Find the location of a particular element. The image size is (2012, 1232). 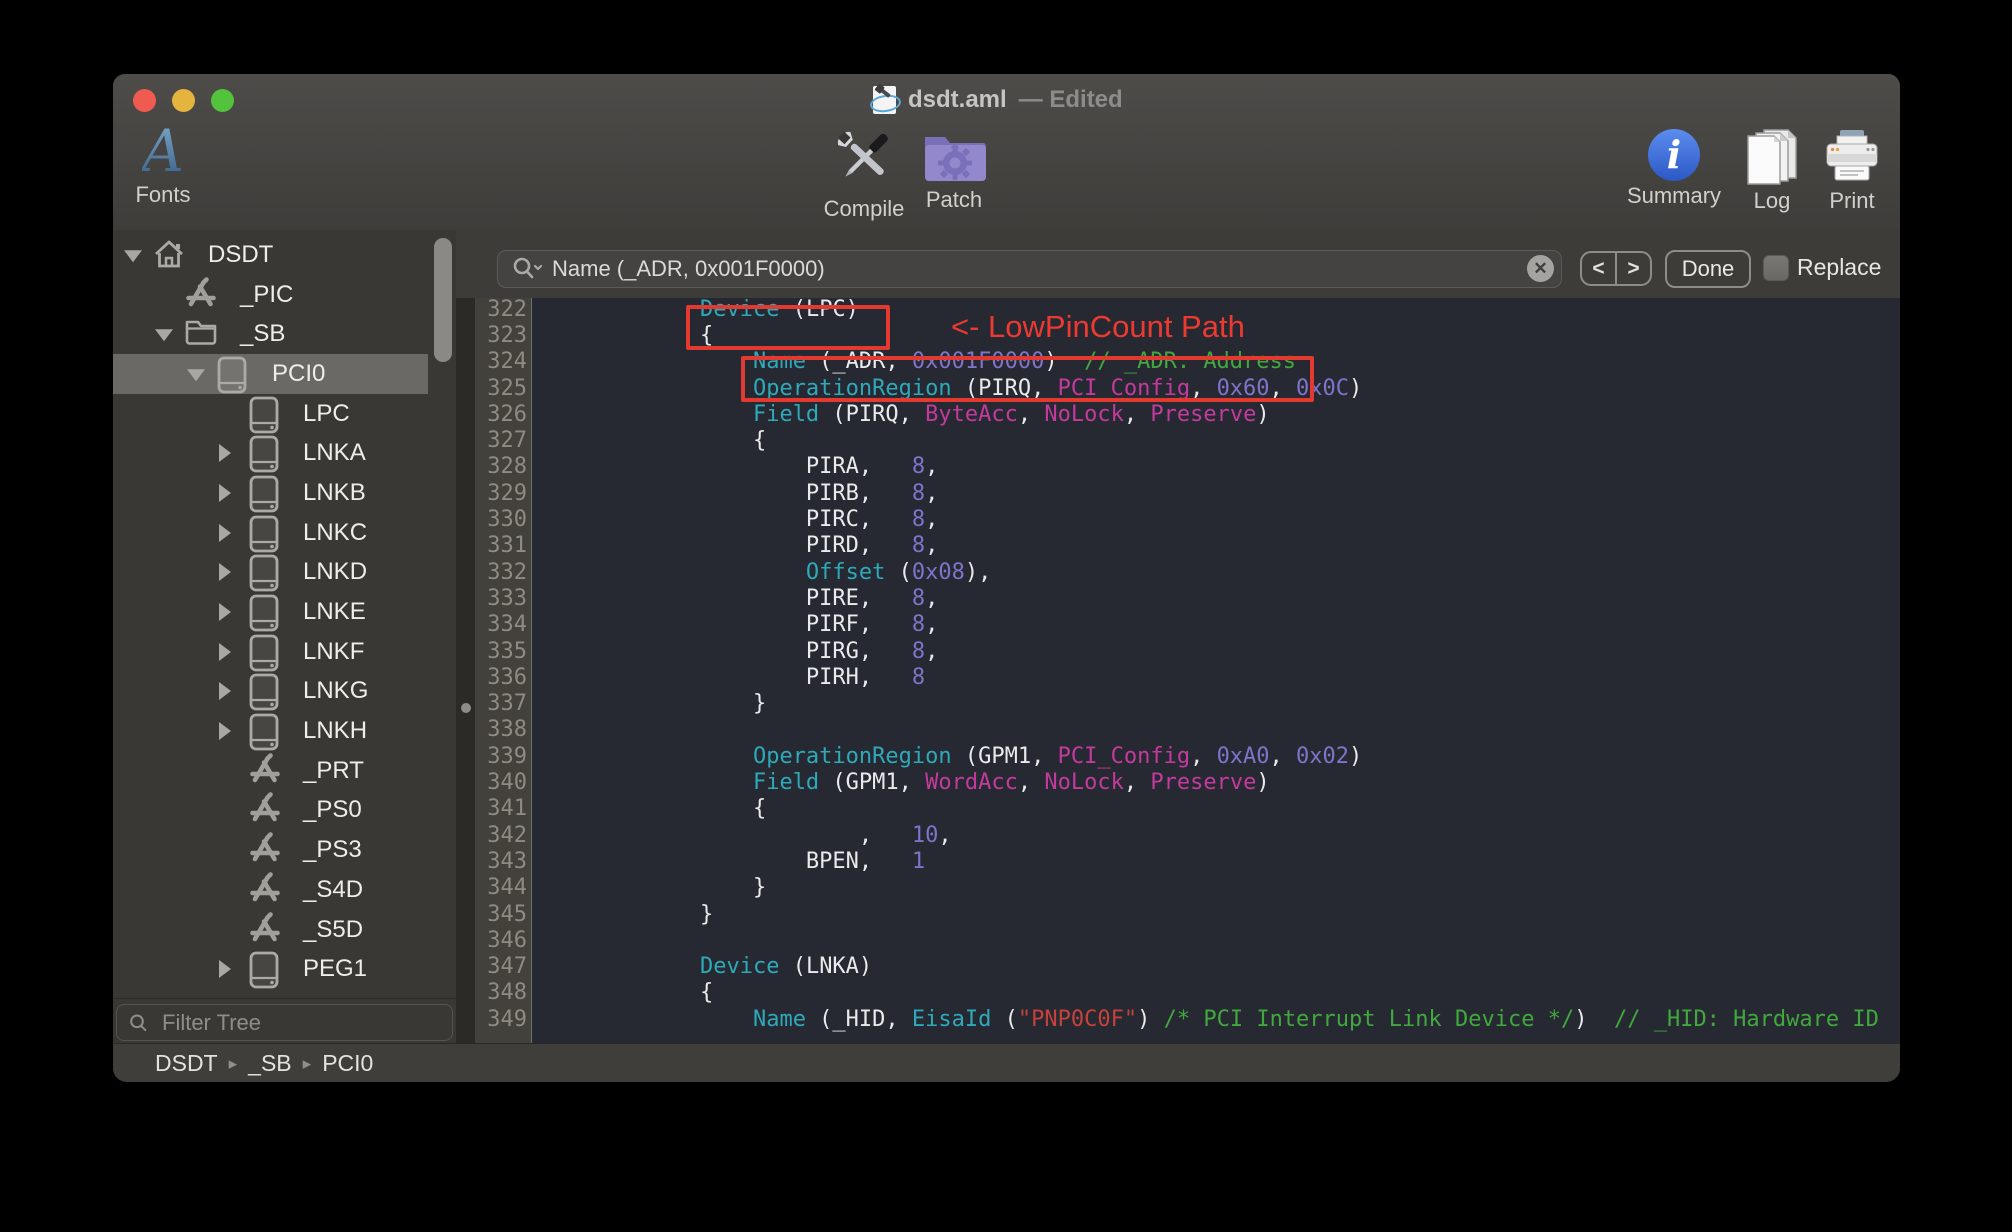

code-text: BPEN, 1 is located at coordinates (760, 861).